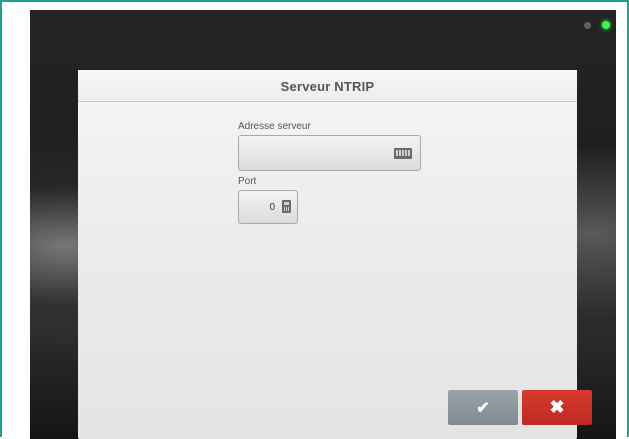 The image size is (629, 439). I want to click on dialog-title: Serveur NTRIP, so click(327, 86).